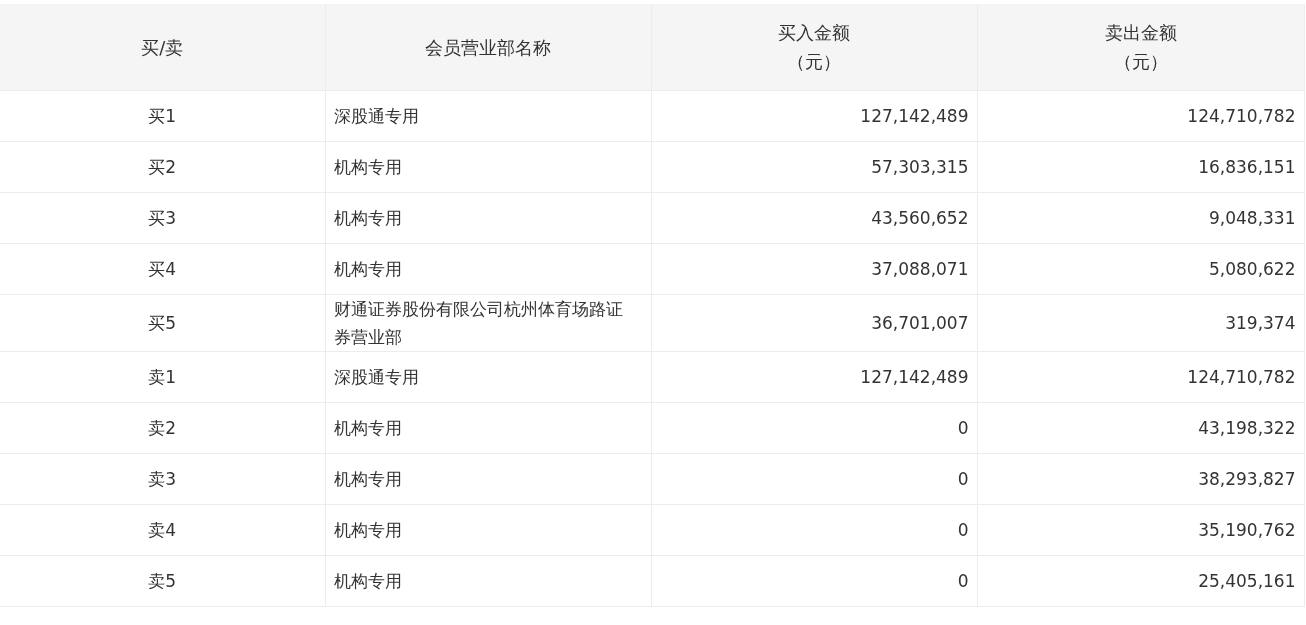 The height and width of the screenshot is (625, 1306). What do you see at coordinates (162, 428) in the screenshot?
I see `table-cell: 卖2` at bounding box center [162, 428].